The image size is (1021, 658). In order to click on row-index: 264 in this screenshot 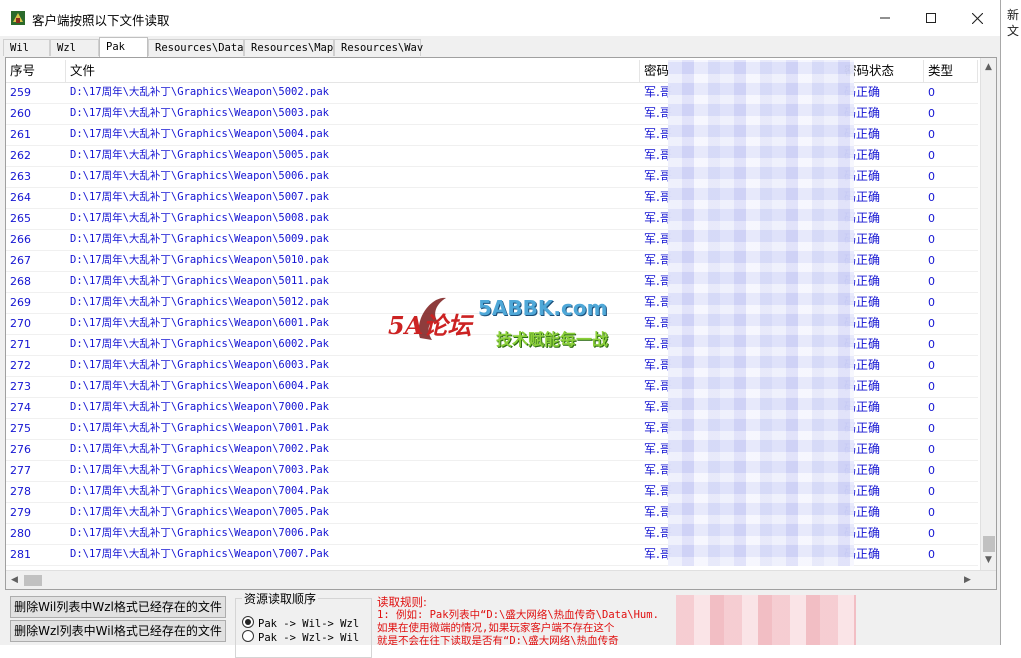, I will do `click(20, 197)`.